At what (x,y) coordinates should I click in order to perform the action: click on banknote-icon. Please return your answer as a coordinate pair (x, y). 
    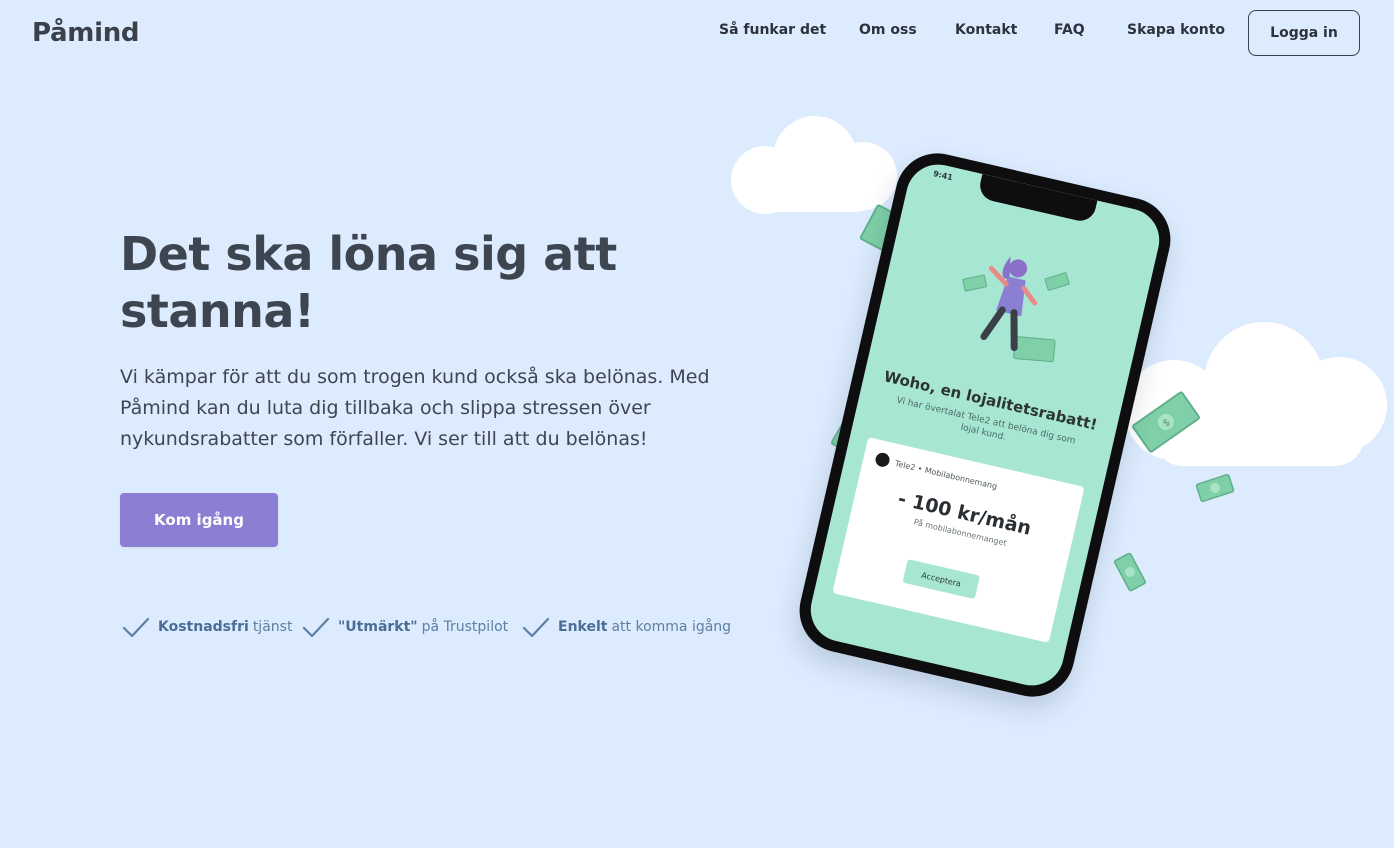
    Looking at the image, I should click on (1130, 572).